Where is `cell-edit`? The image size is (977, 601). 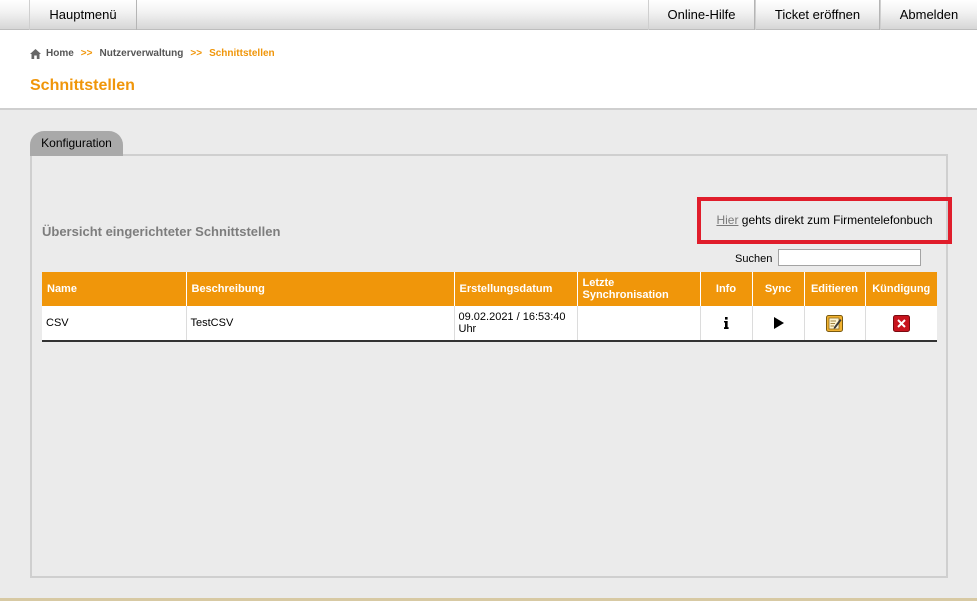
cell-edit is located at coordinates (835, 324).